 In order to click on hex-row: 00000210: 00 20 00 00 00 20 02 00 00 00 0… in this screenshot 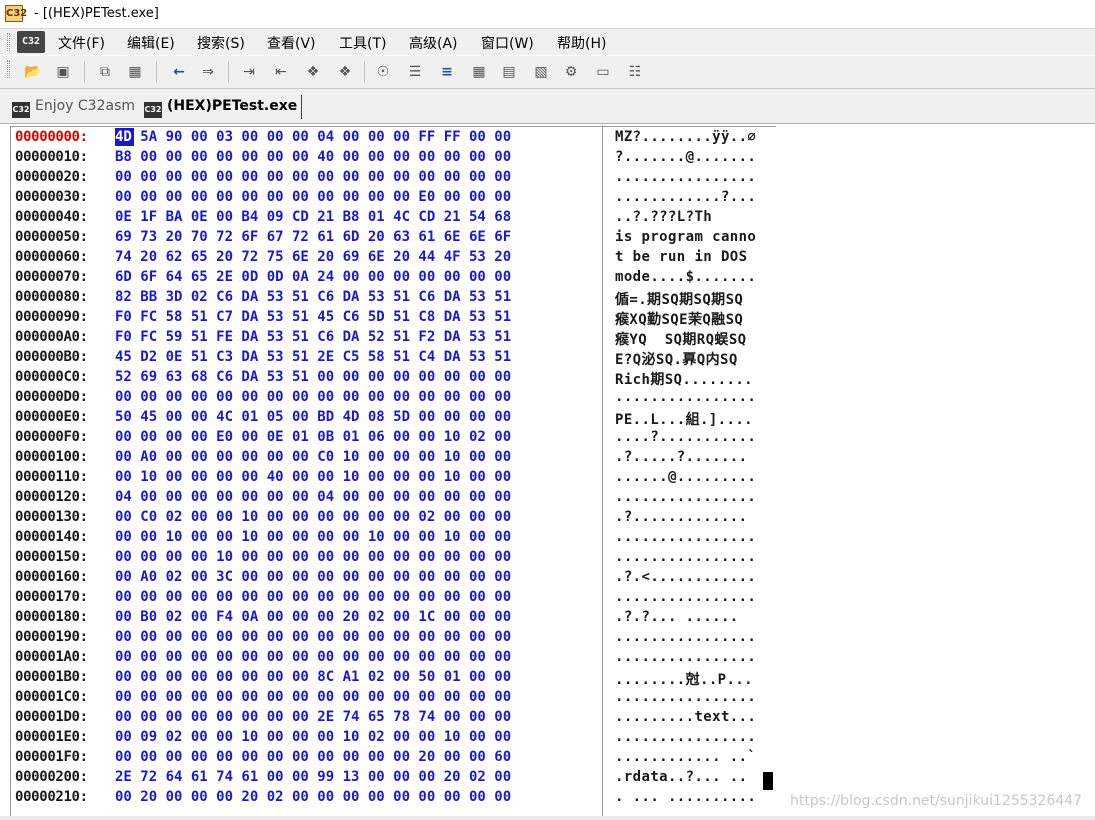, I will do `click(393, 797)`.